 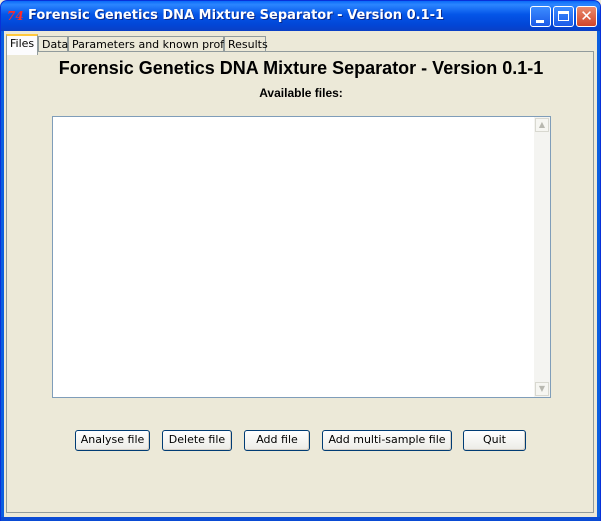 I want to click on add-multi-sample-file-button: Add multi-sample file, so click(x=387, y=440).